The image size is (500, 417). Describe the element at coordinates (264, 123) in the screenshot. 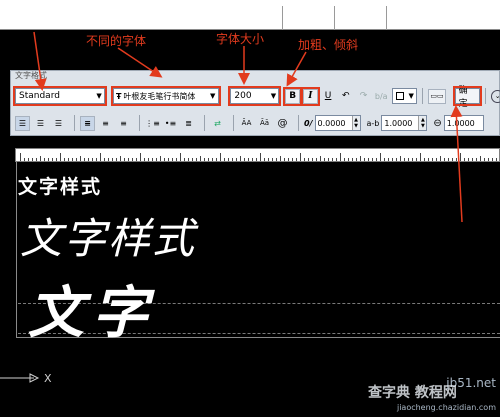

I see `lowercase-button: Āā` at that location.